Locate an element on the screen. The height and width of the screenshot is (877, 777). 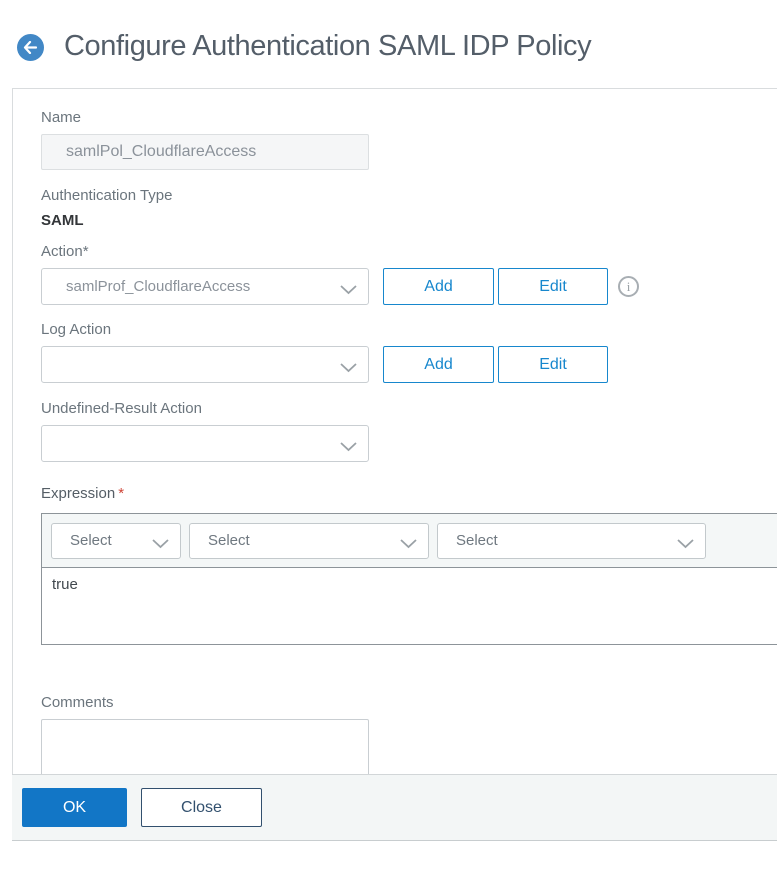
undefined-result-action-select is located at coordinates (205, 443).